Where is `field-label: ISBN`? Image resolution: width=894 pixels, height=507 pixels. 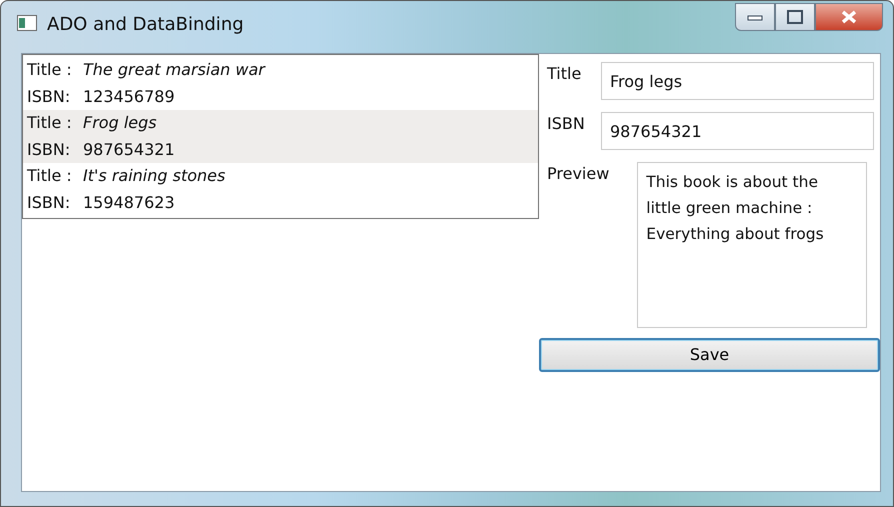
field-label: ISBN is located at coordinates (566, 124).